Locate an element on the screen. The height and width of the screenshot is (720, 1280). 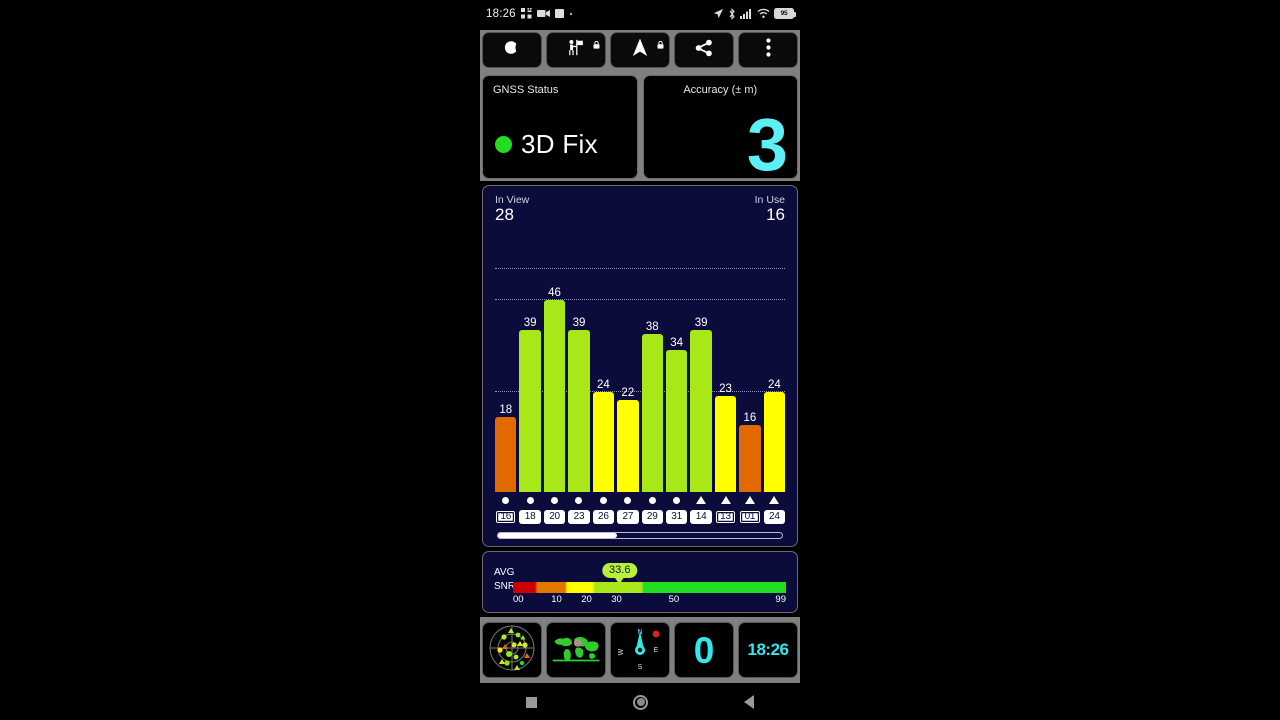
satellite-id-cell: 14 is located at coordinates (701, 516).